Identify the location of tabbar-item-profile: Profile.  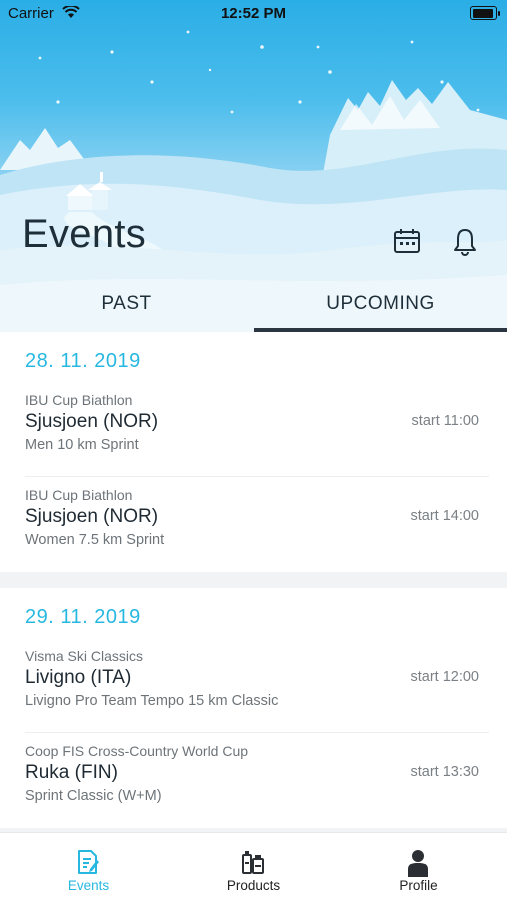
(418, 866).